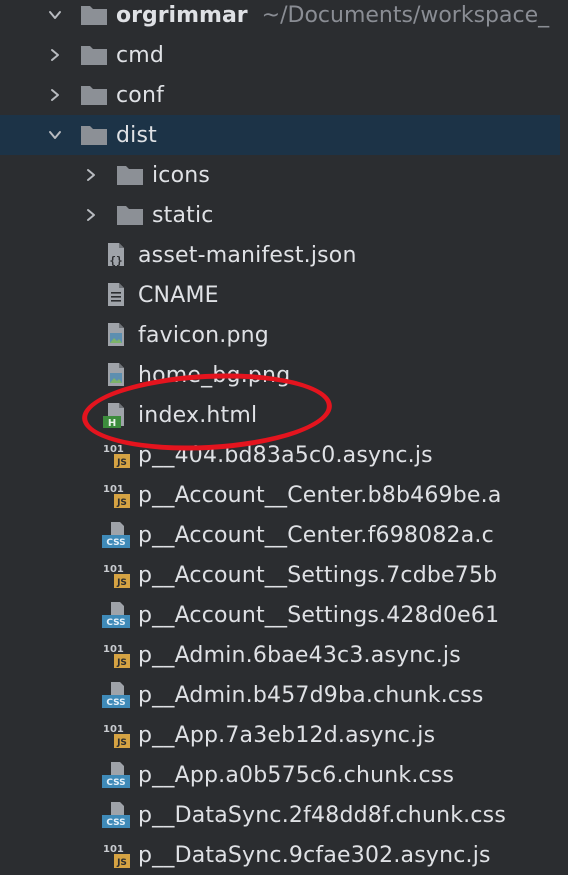 The image size is (568, 875). Describe the element at coordinates (140, 55) in the screenshot. I see `tree-item-label: cmd` at that location.